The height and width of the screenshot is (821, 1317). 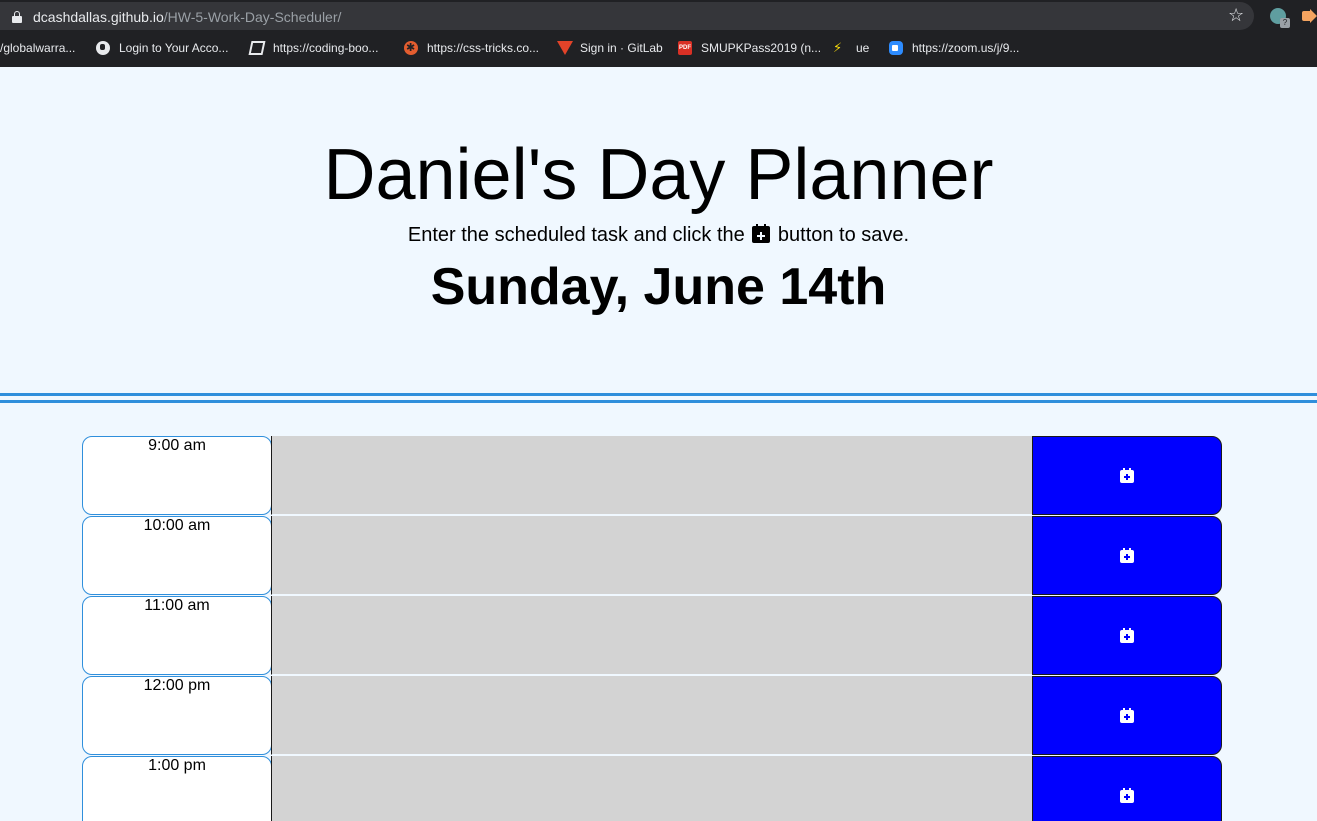 What do you see at coordinates (17, 17) in the screenshot?
I see `lock-icon` at bounding box center [17, 17].